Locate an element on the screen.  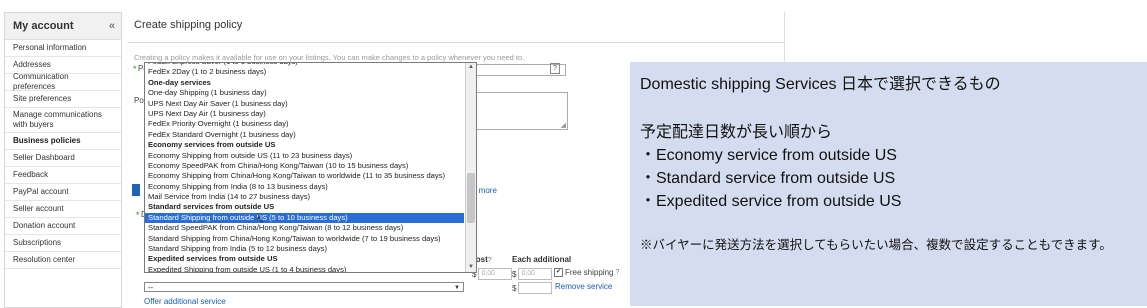
sidebar-item: Manage communications with buyers is located at coordinates (63, 120).